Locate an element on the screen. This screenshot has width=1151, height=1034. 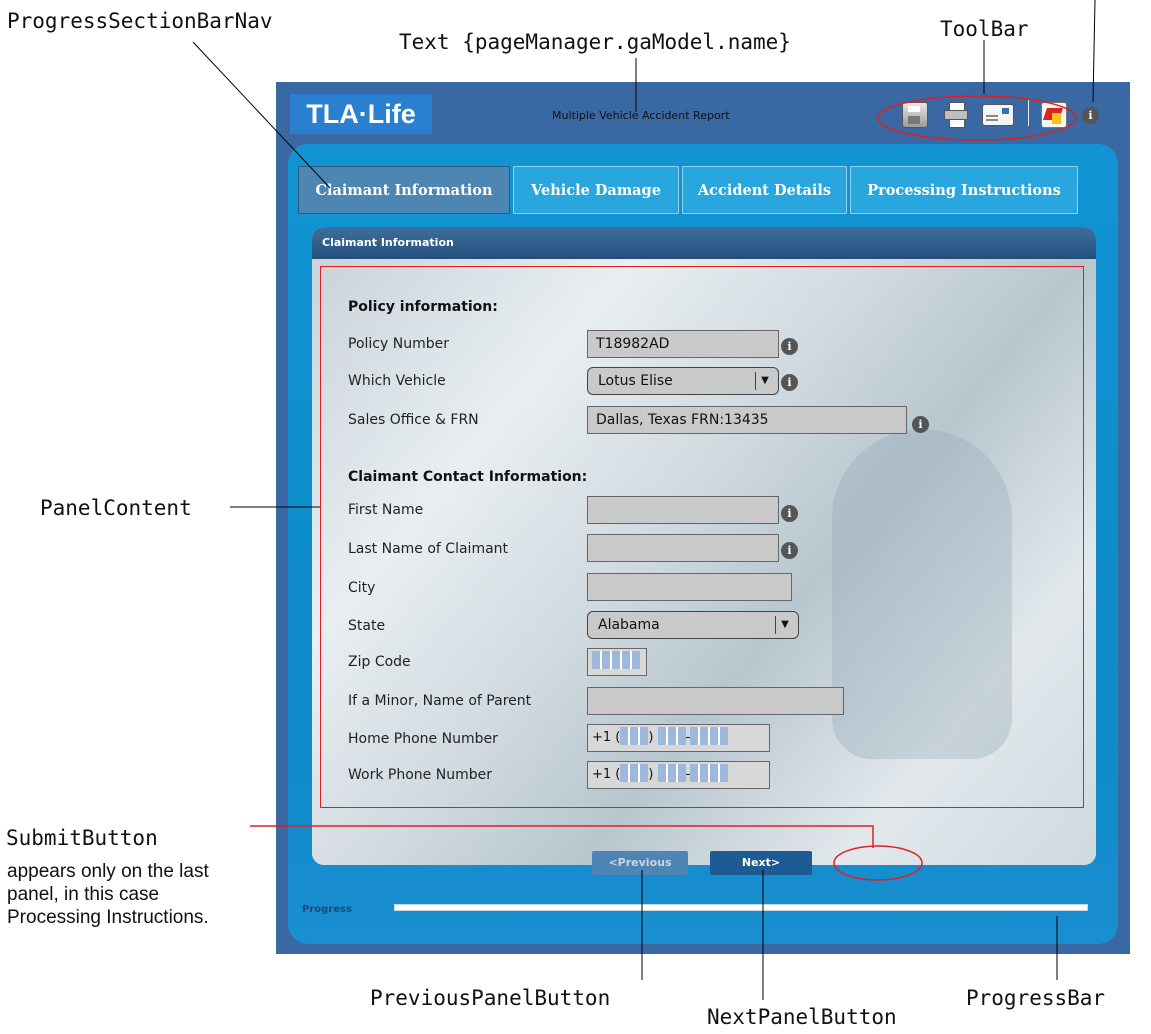
which-vehicle-select: Lotus Elise ▼ is located at coordinates (683, 381).